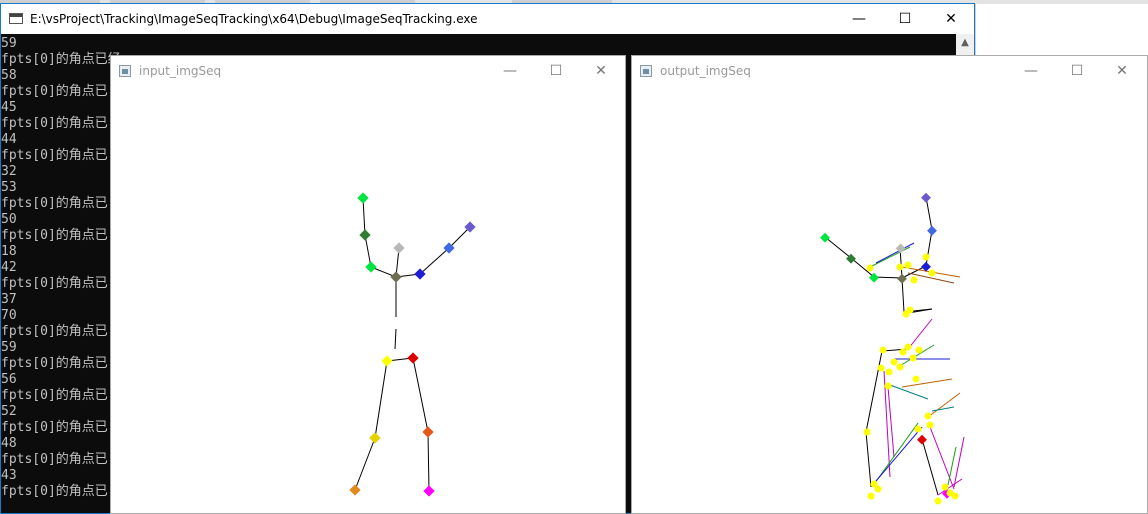 The image size is (1148, 514). I want to click on output-image-canvas, so click(892, 348).